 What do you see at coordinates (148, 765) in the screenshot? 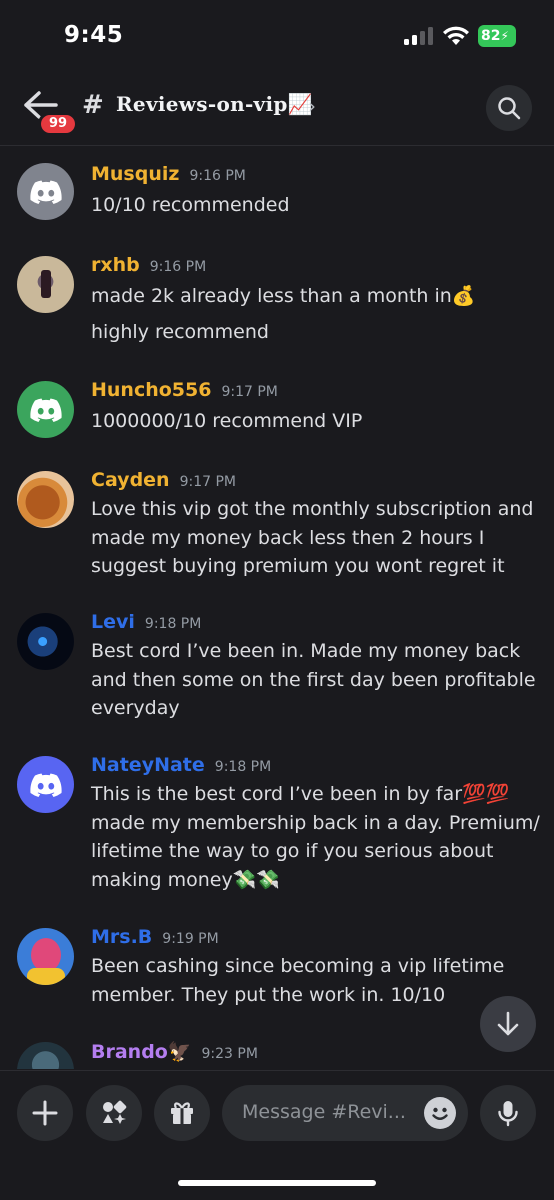
I see `username: NateyNate` at bounding box center [148, 765].